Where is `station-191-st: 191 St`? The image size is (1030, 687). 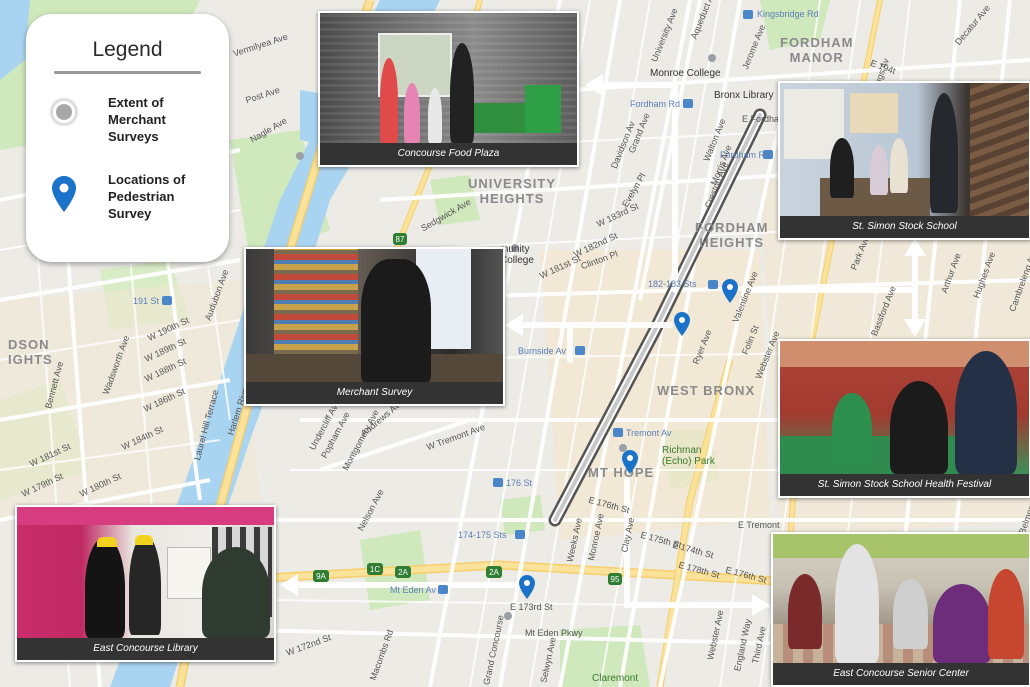
station-191-st: 191 St is located at coordinates (146, 301).